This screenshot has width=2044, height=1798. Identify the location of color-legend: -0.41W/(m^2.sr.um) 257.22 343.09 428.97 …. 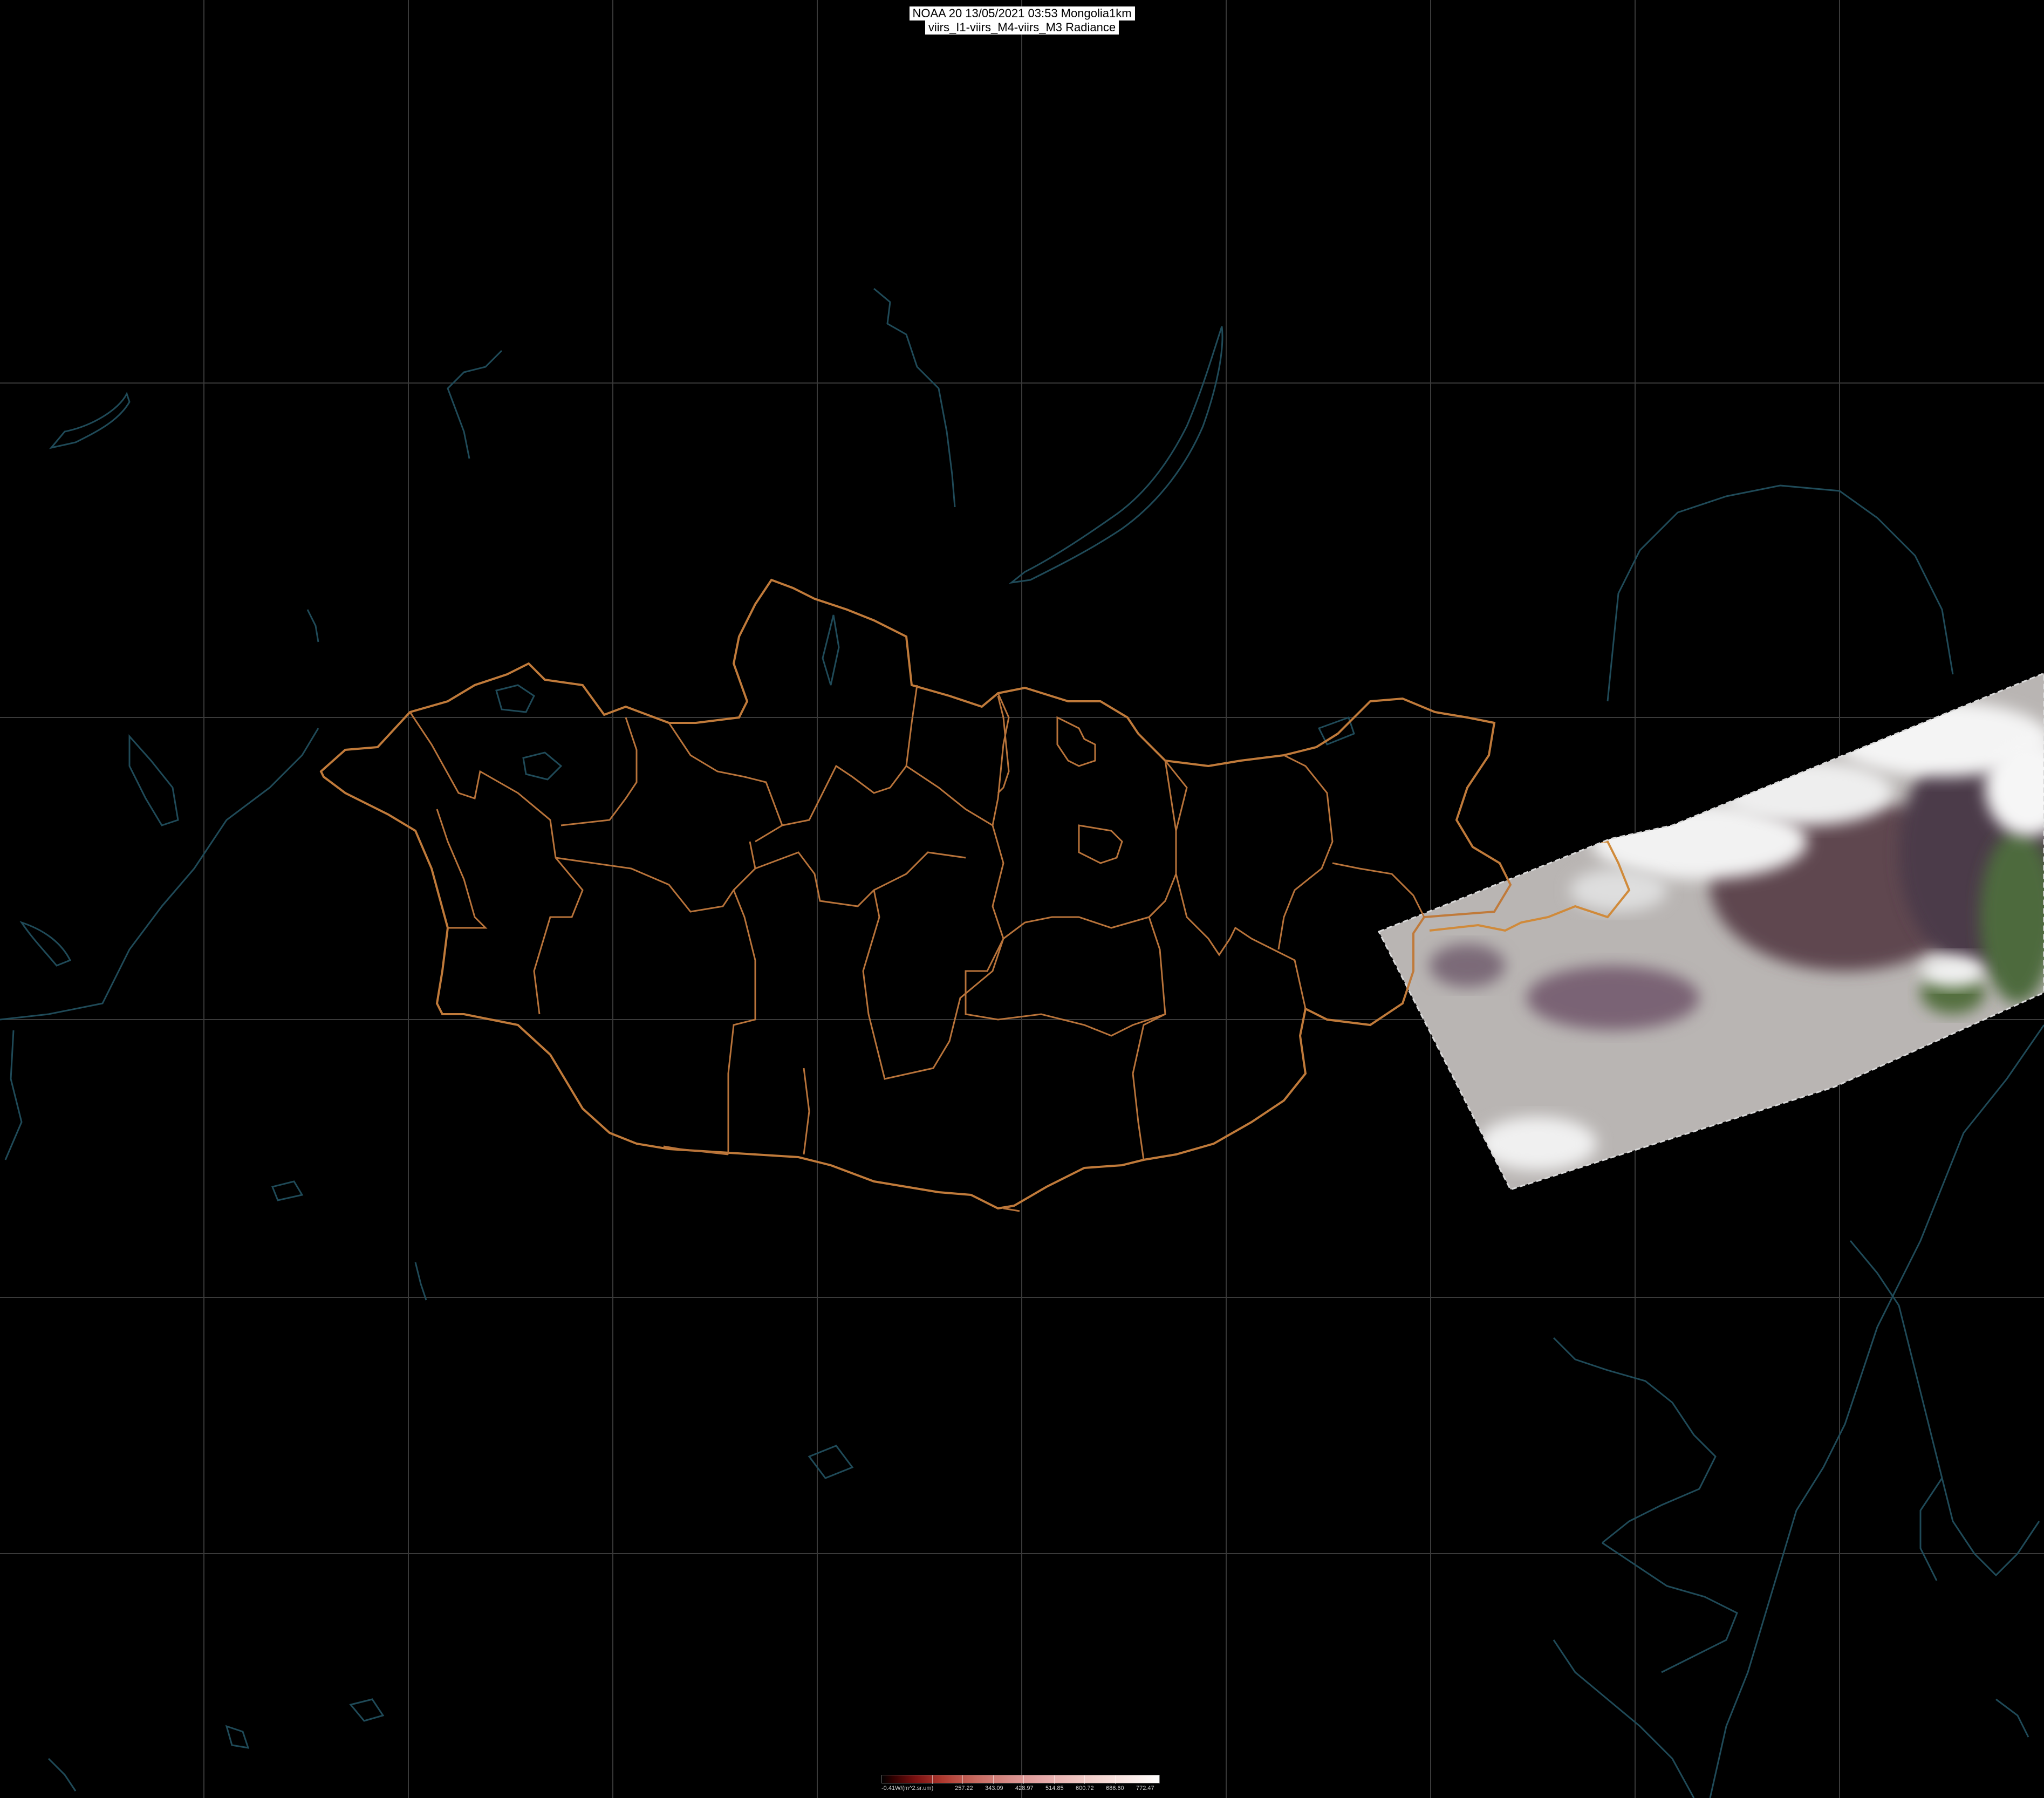
(1020, 1784).